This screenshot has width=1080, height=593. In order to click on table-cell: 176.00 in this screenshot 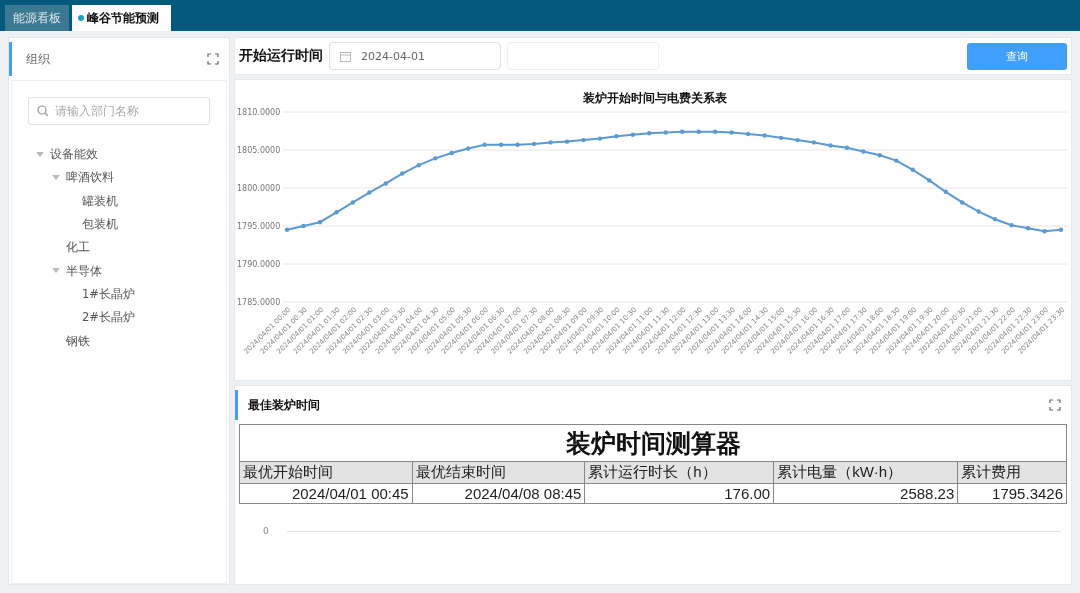, I will do `click(679, 493)`.